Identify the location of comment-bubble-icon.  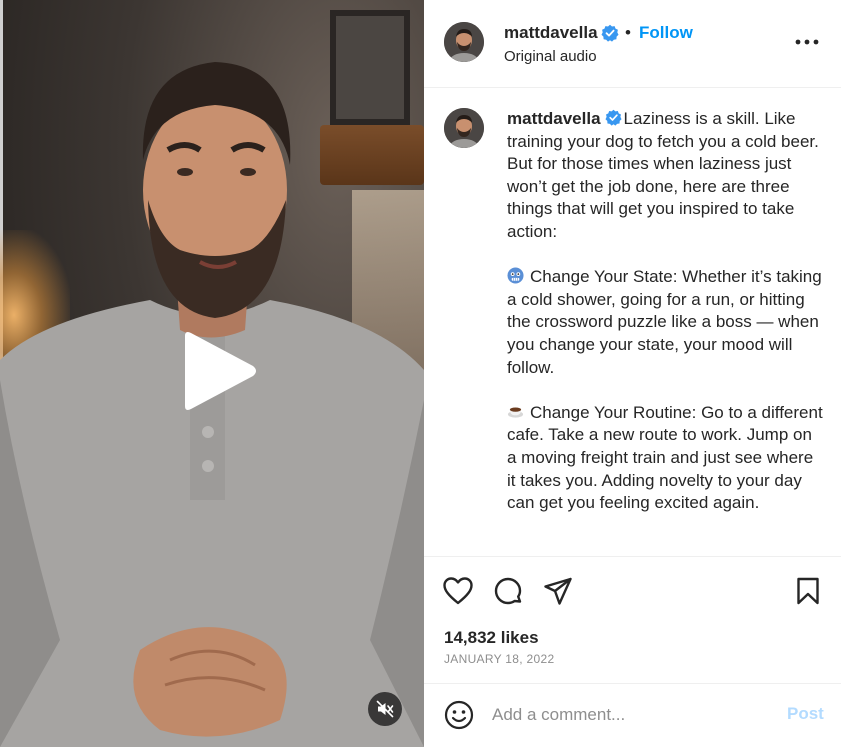
(508, 591).